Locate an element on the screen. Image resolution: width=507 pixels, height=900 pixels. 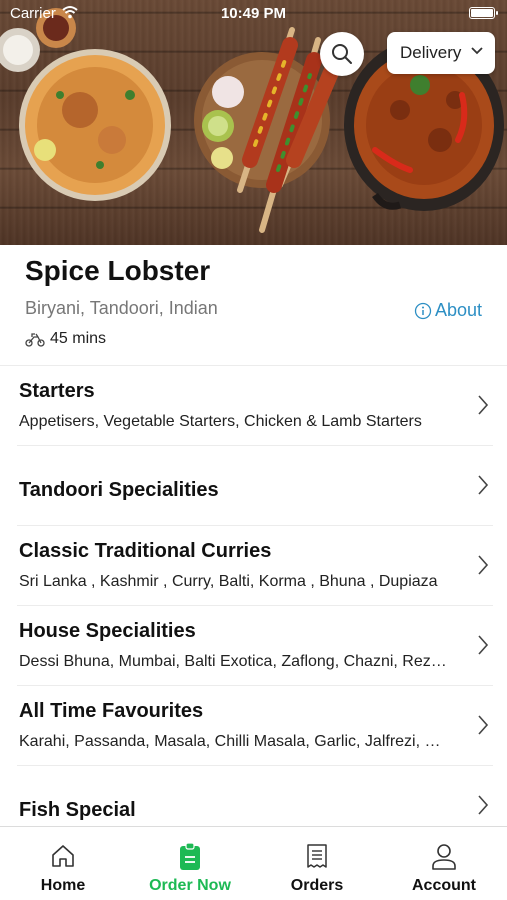
category-title: Starters is located at coordinates (57, 391).